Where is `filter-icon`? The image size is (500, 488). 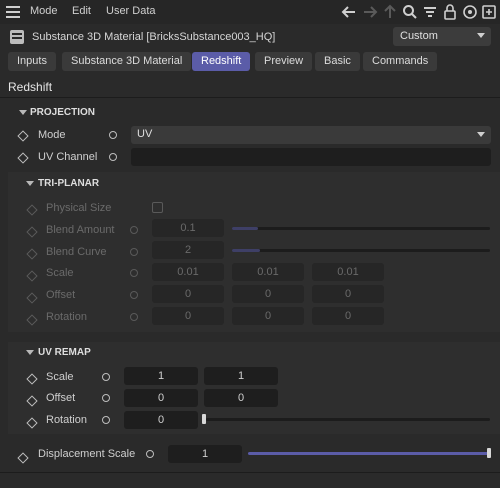
filter-icon is located at coordinates (430, 12).